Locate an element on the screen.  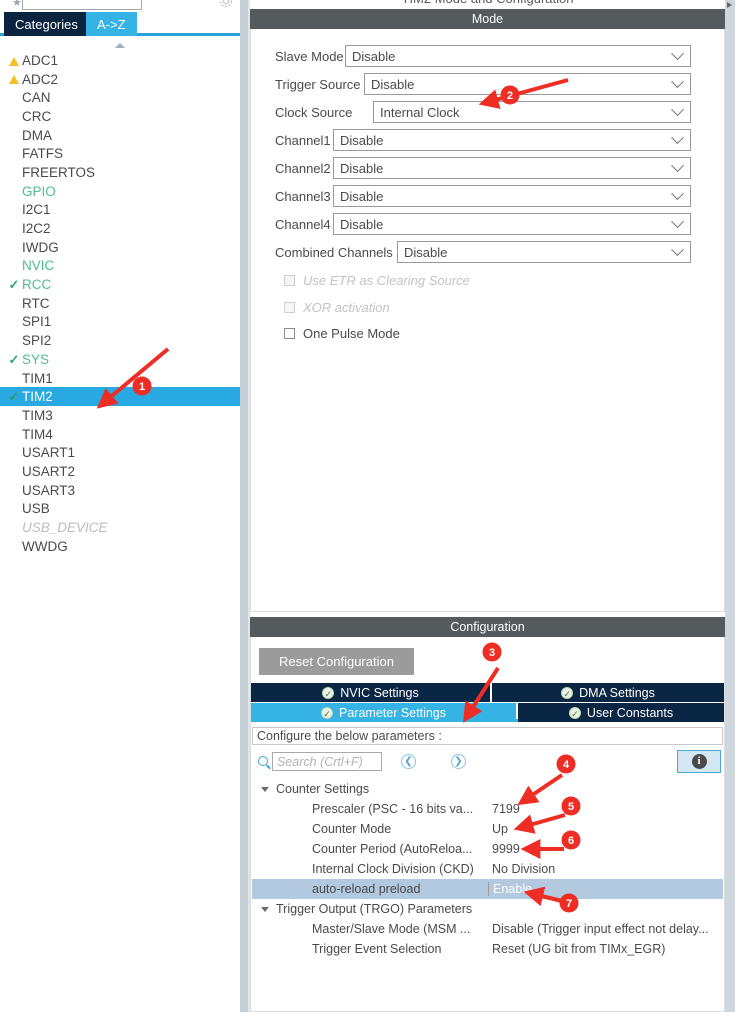
tab-user-constants-label: User Constants is located at coordinates (630, 712).